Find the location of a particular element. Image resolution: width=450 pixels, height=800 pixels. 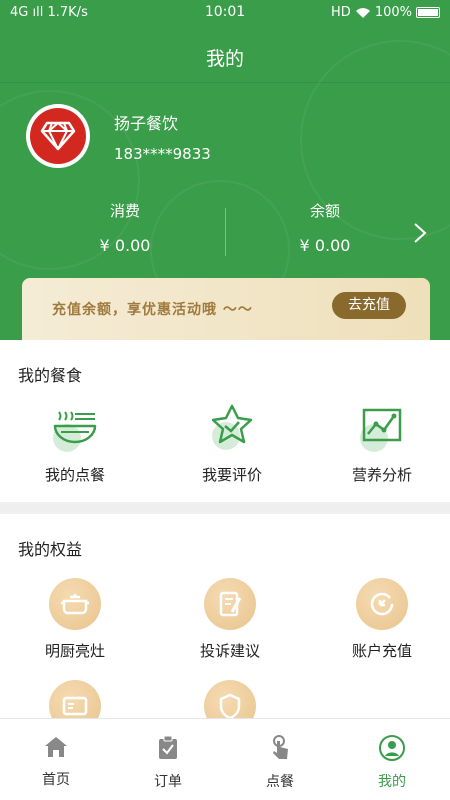

feedback-icon is located at coordinates (230, 604).